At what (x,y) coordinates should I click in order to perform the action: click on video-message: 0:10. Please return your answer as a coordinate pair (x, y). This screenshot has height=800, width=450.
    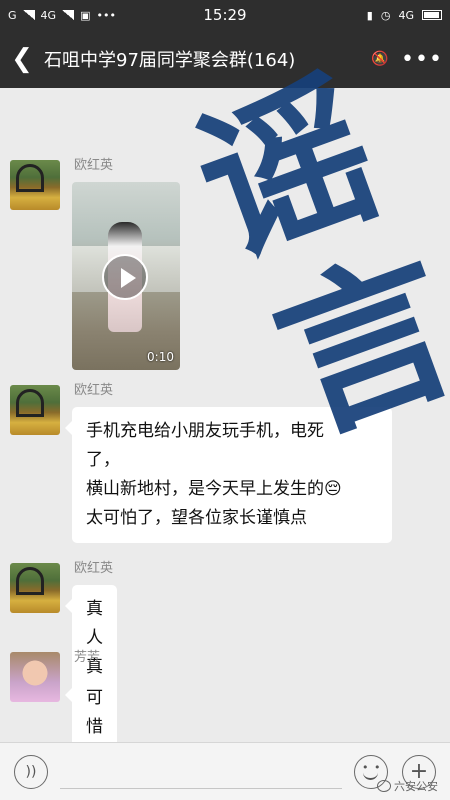
    Looking at the image, I should click on (126, 276).